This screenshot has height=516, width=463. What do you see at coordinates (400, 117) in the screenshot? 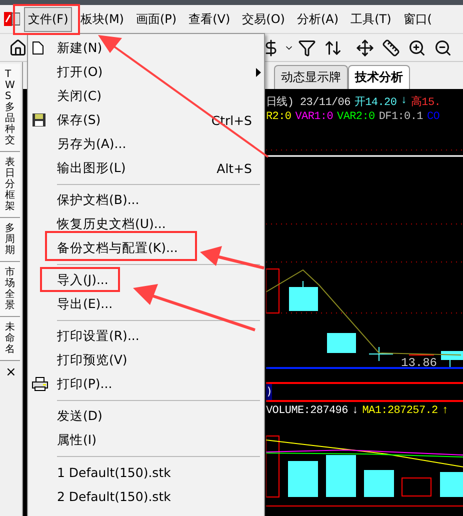
I see `indicator-value: DF1:0.1` at bounding box center [400, 117].